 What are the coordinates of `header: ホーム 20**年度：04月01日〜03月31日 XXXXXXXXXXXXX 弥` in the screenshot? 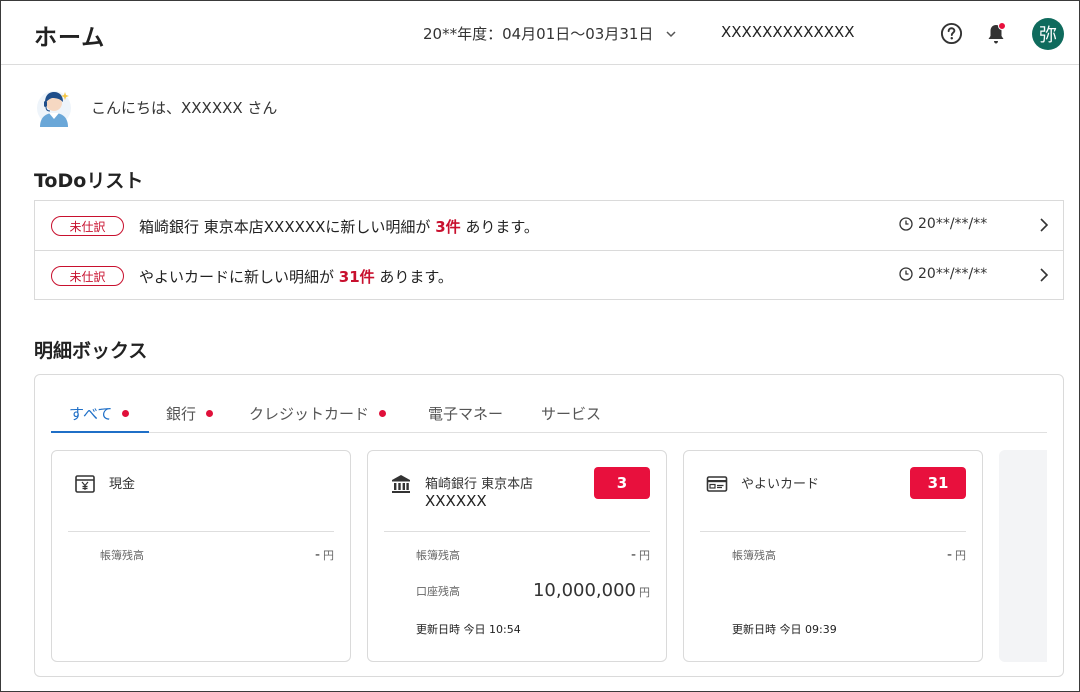 It's located at (540, 33).